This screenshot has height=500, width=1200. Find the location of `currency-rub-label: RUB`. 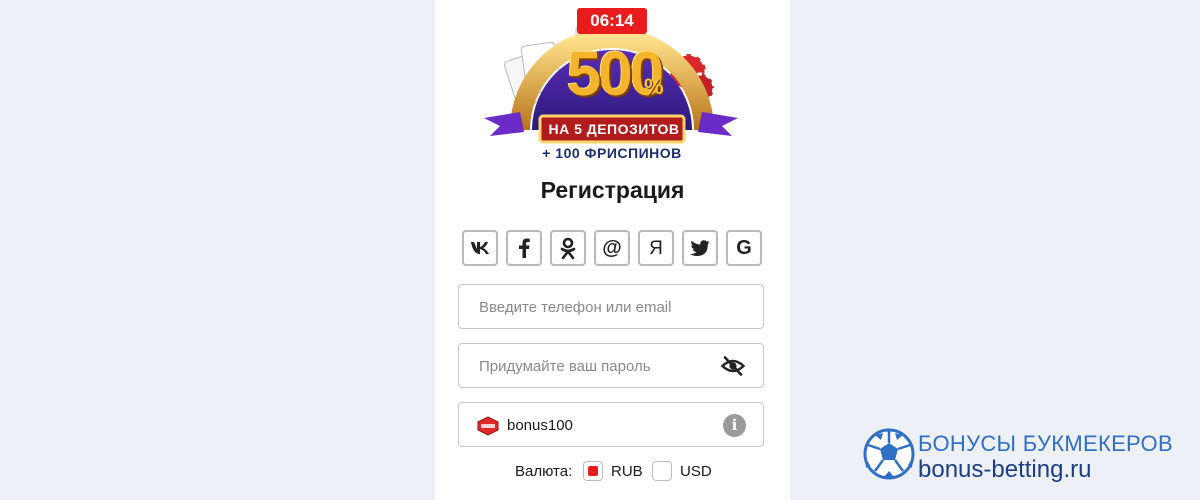

currency-rub-label: RUB is located at coordinates (627, 472).